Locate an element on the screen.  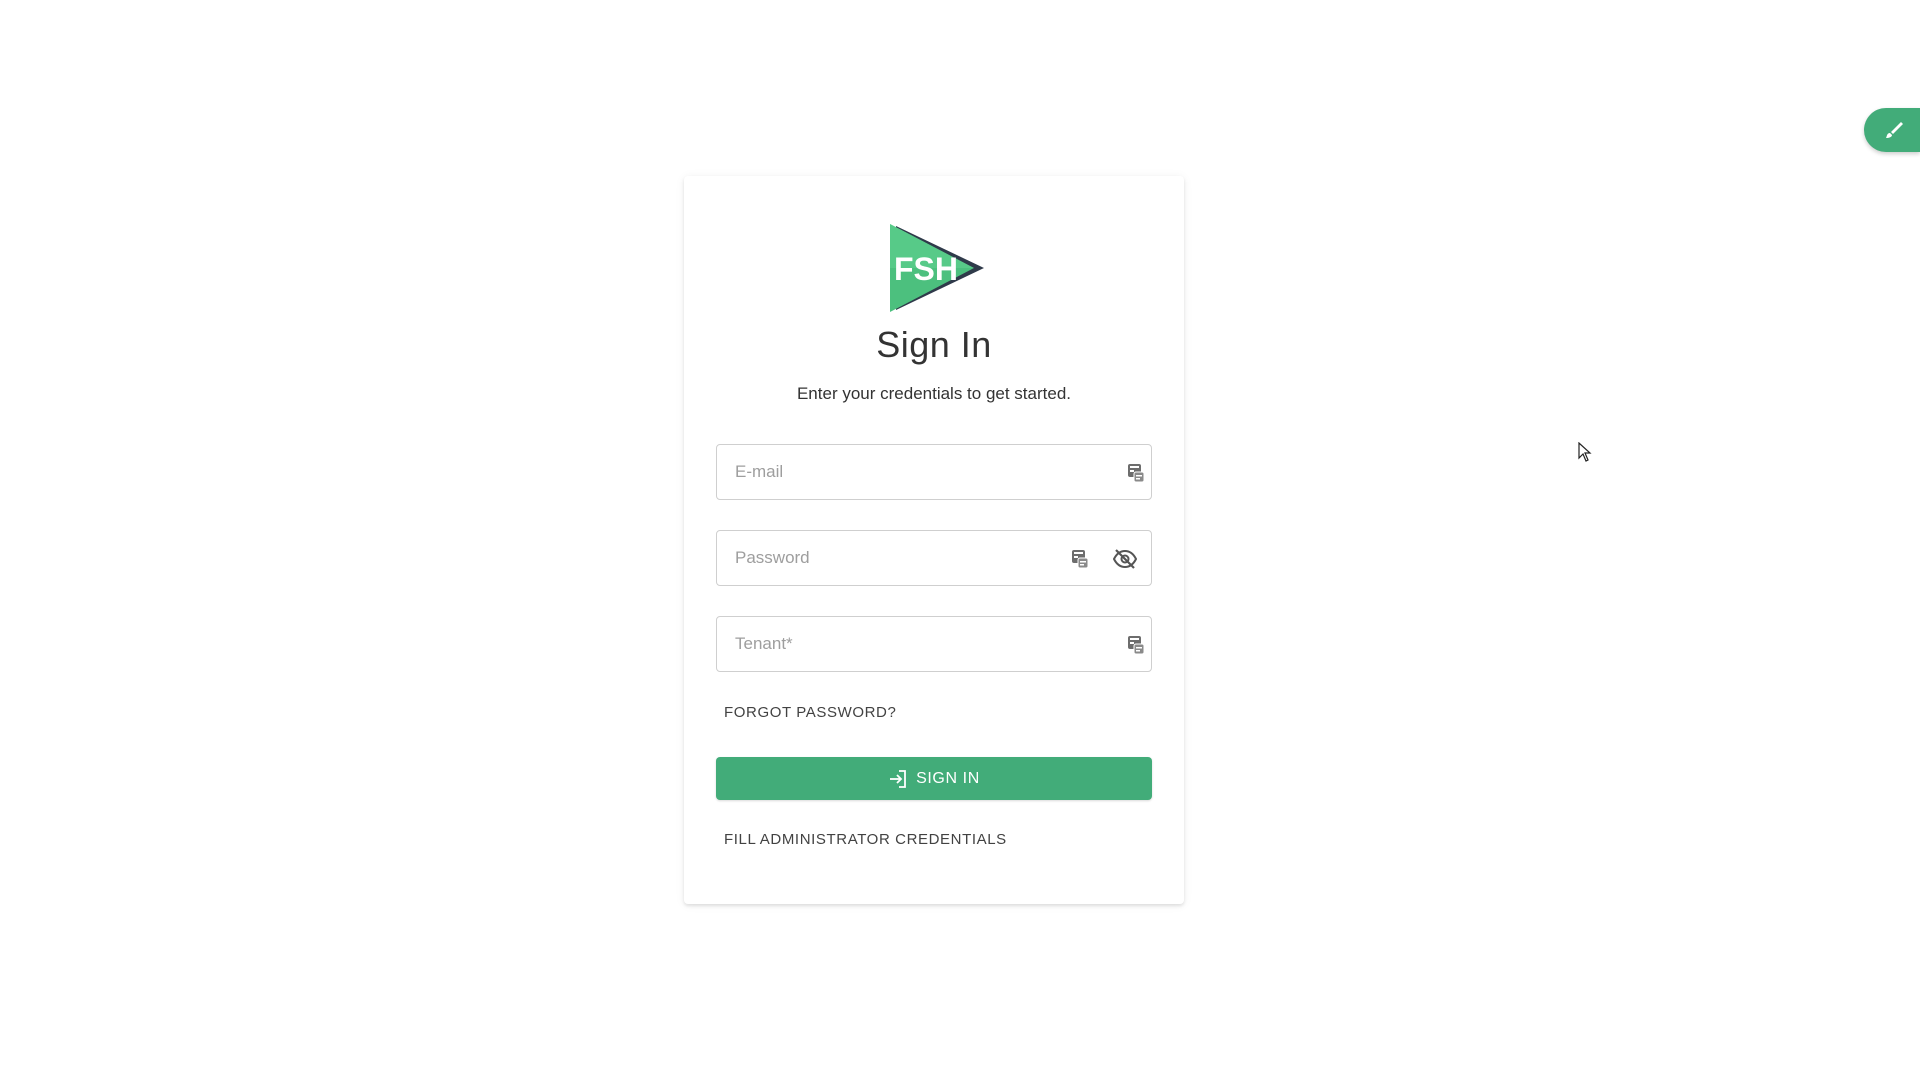
visibility-off-icon is located at coordinates (1125, 559).